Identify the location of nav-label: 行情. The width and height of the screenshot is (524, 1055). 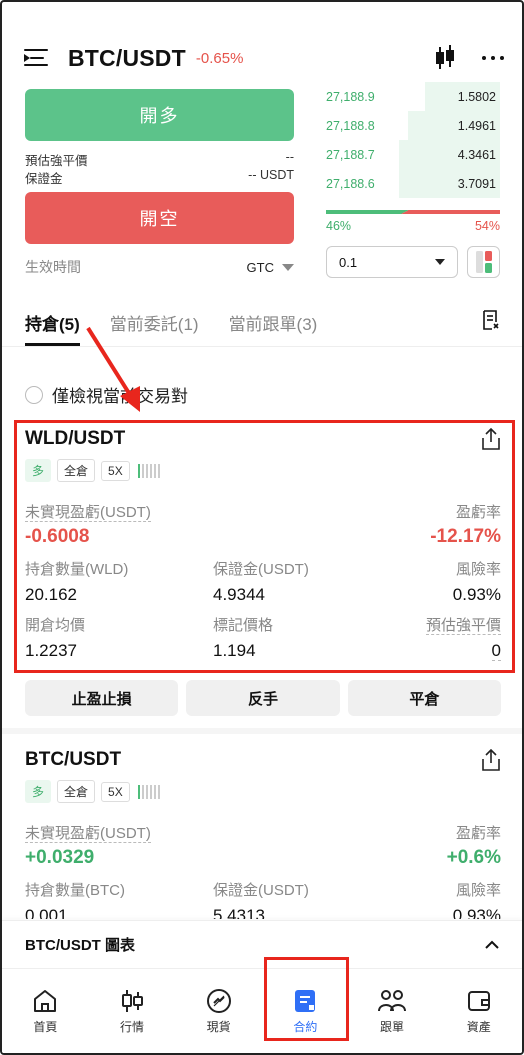
(132, 1027).